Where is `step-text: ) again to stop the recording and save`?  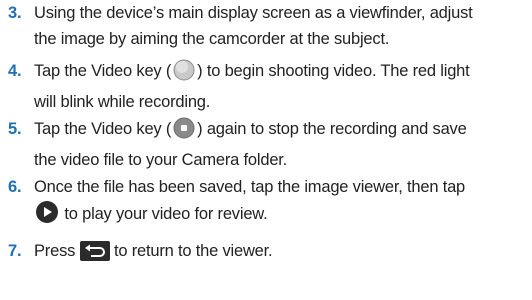
step-text: ) again to stop the recording and save is located at coordinates (332, 129).